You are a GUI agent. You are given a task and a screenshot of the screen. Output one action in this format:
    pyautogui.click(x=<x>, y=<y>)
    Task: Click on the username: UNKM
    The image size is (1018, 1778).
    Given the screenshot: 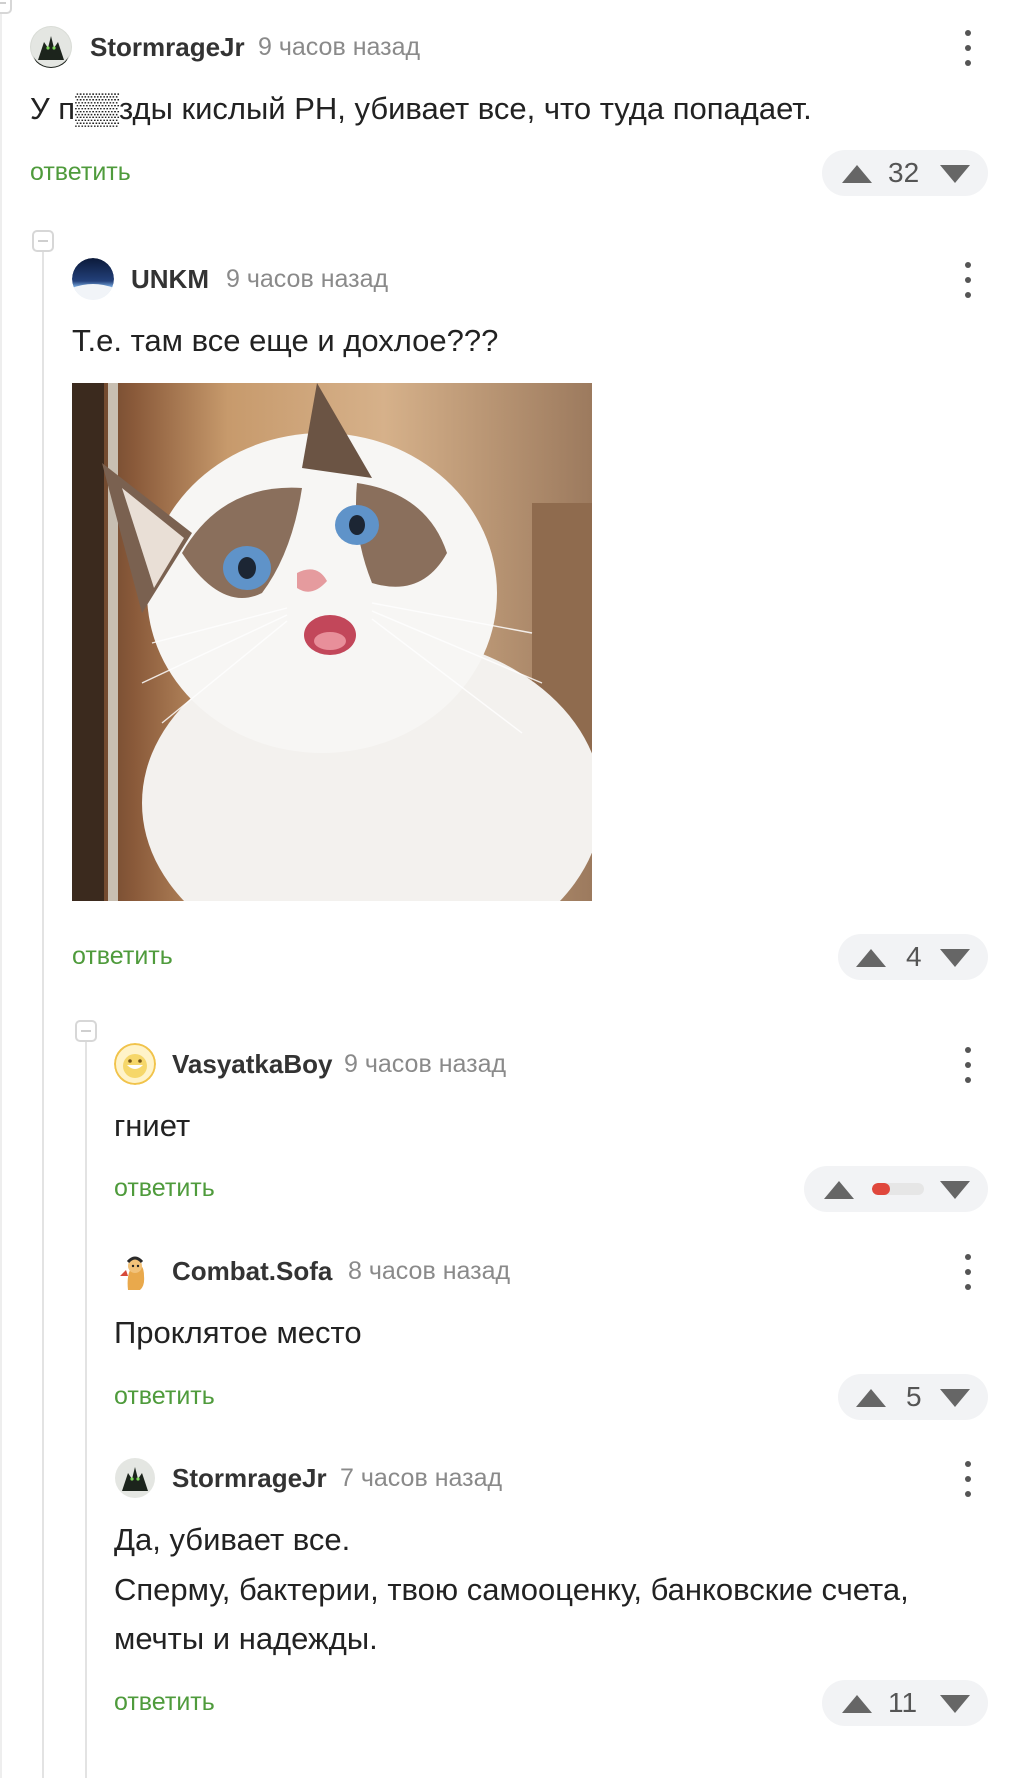 What is the action you would take?
    pyautogui.click(x=170, y=279)
    